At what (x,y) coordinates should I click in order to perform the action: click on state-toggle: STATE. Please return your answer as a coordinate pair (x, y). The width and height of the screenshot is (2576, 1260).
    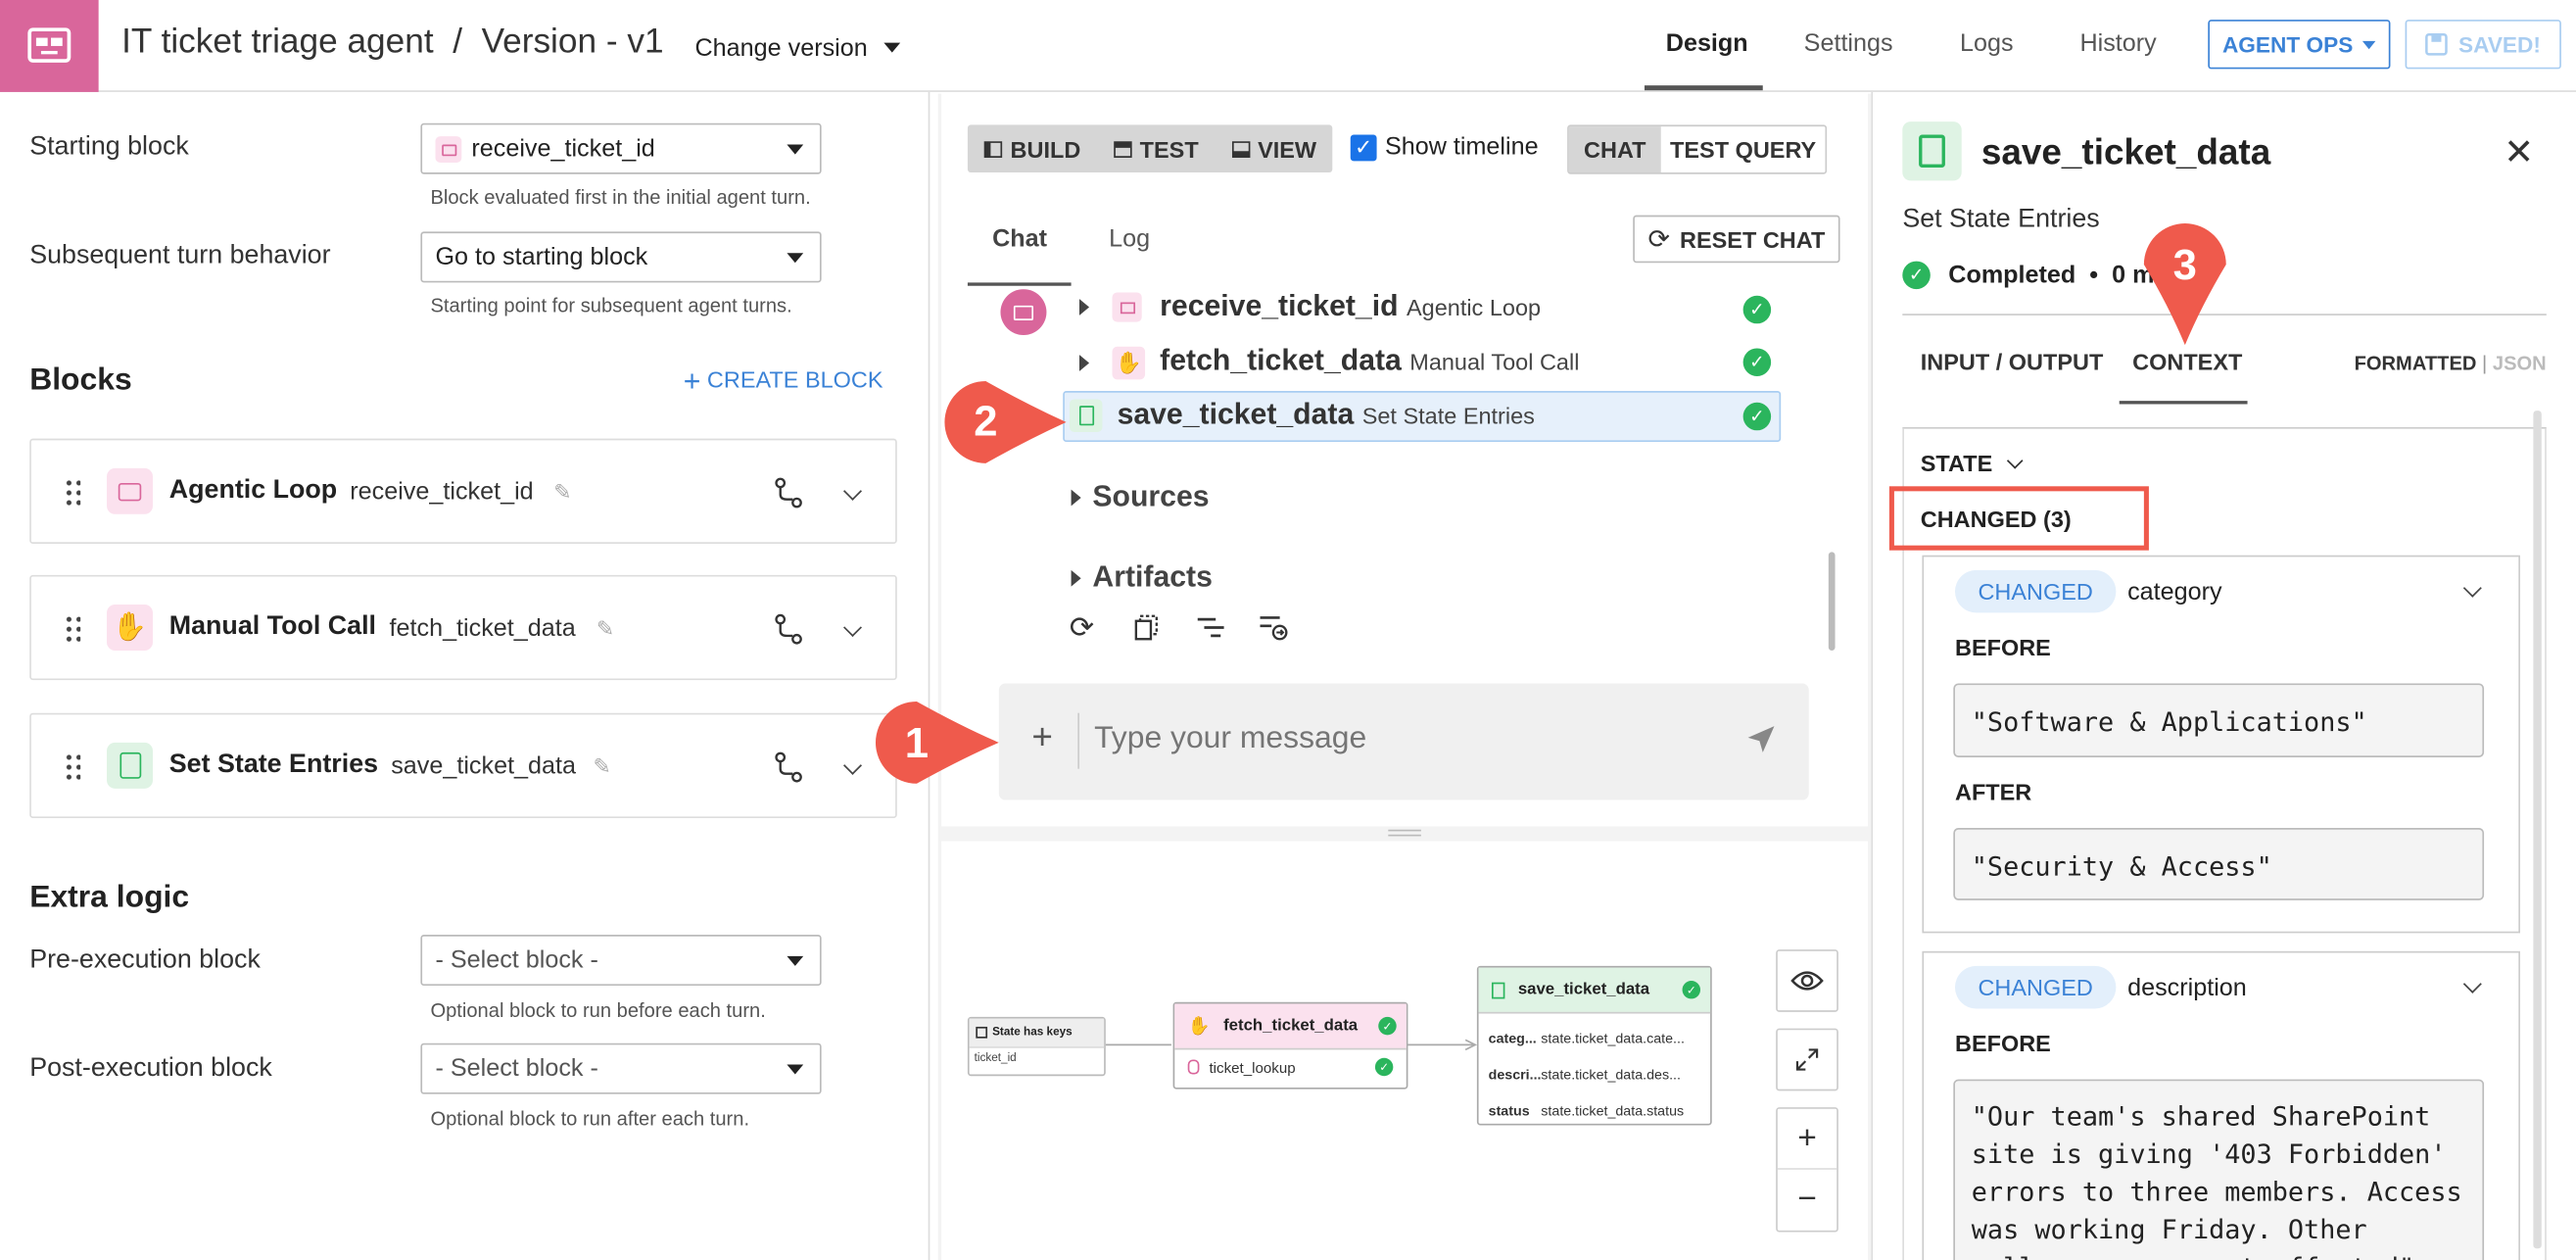
    Looking at the image, I should click on (1973, 463).